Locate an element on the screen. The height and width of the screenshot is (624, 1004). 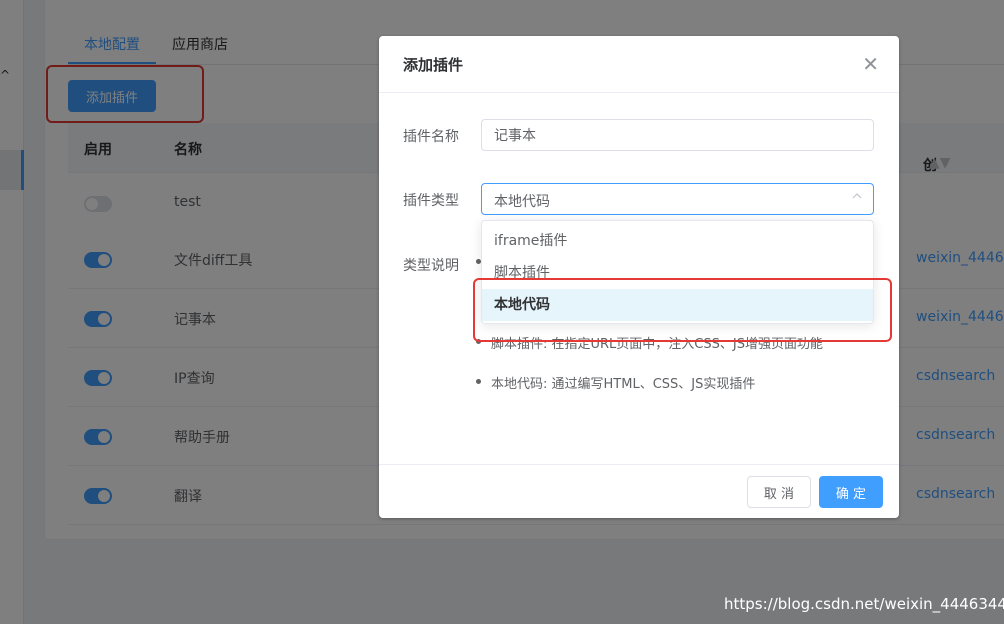
watermark: https://blog.csdn.net/weixin_44463441 is located at coordinates (864, 604).